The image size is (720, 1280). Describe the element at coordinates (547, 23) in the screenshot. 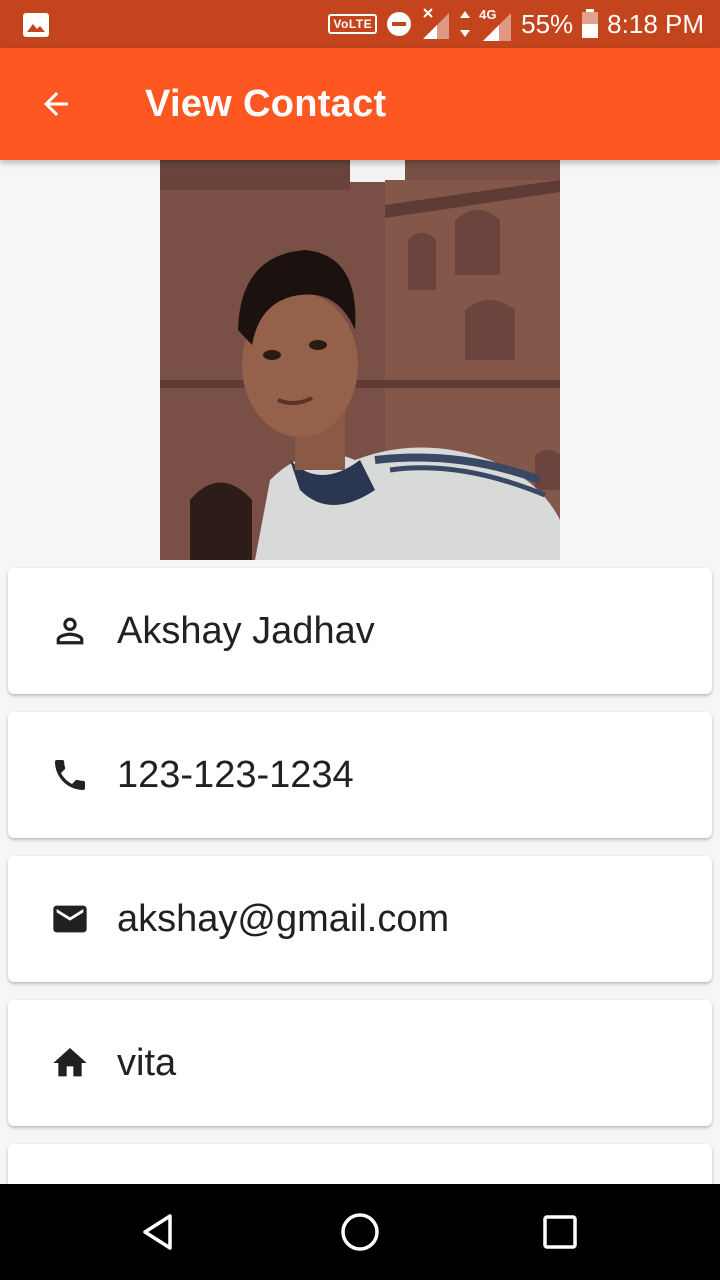

I see `battery-percent: 55%` at that location.